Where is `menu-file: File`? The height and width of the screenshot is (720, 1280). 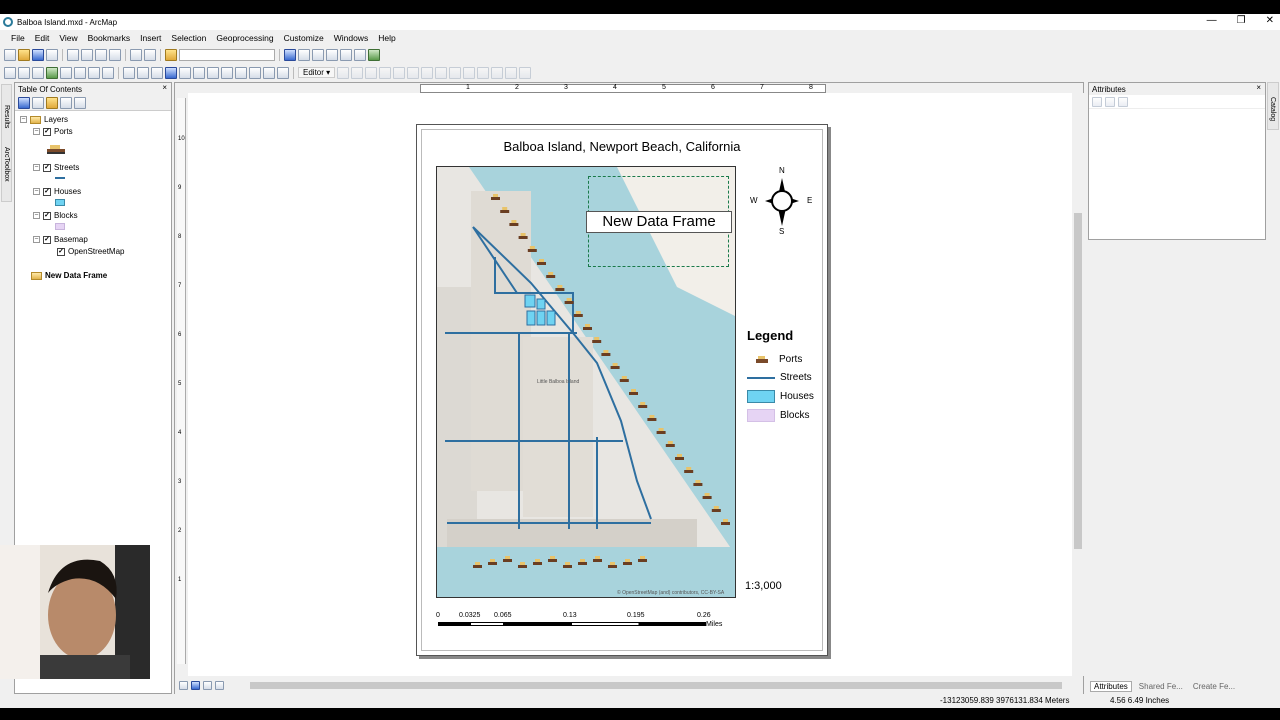
menu-file: File is located at coordinates (18, 38).